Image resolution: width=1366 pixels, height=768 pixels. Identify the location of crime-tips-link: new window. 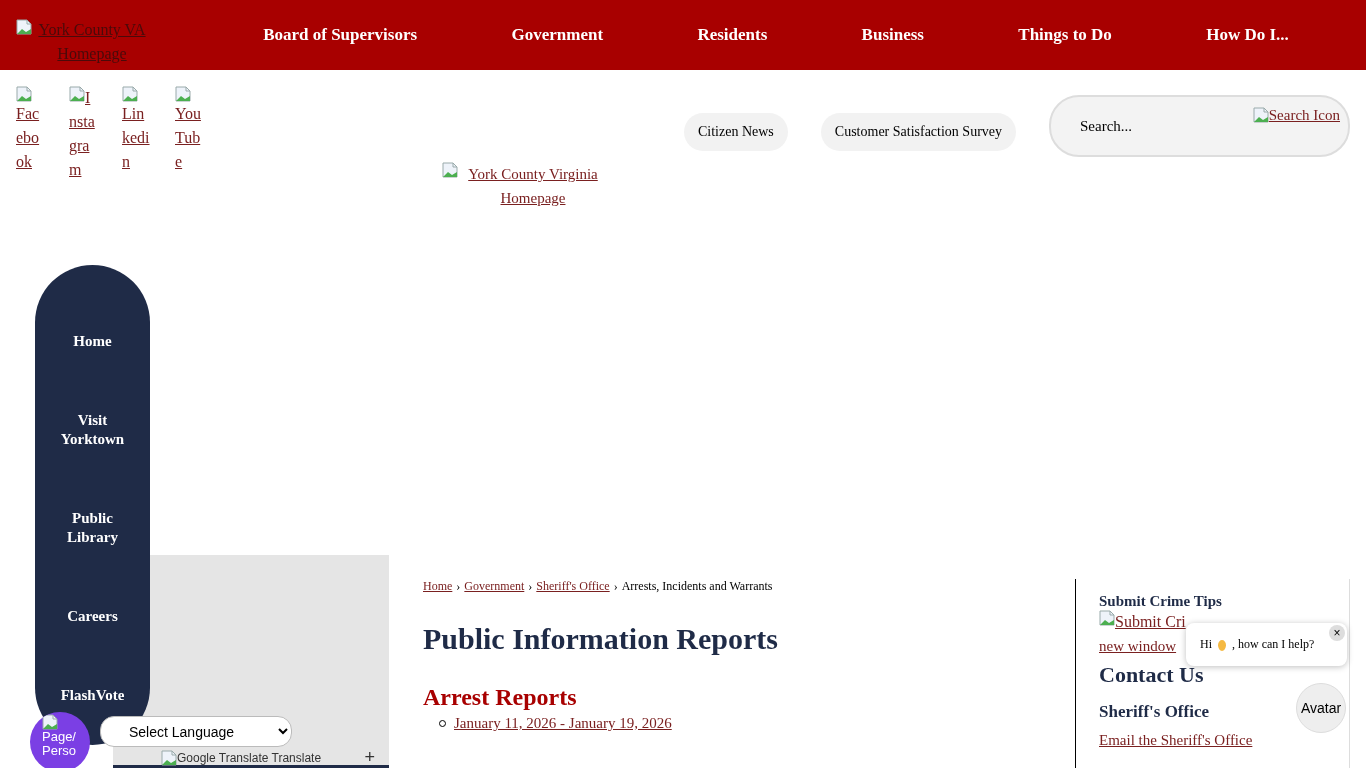
(1138, 646).